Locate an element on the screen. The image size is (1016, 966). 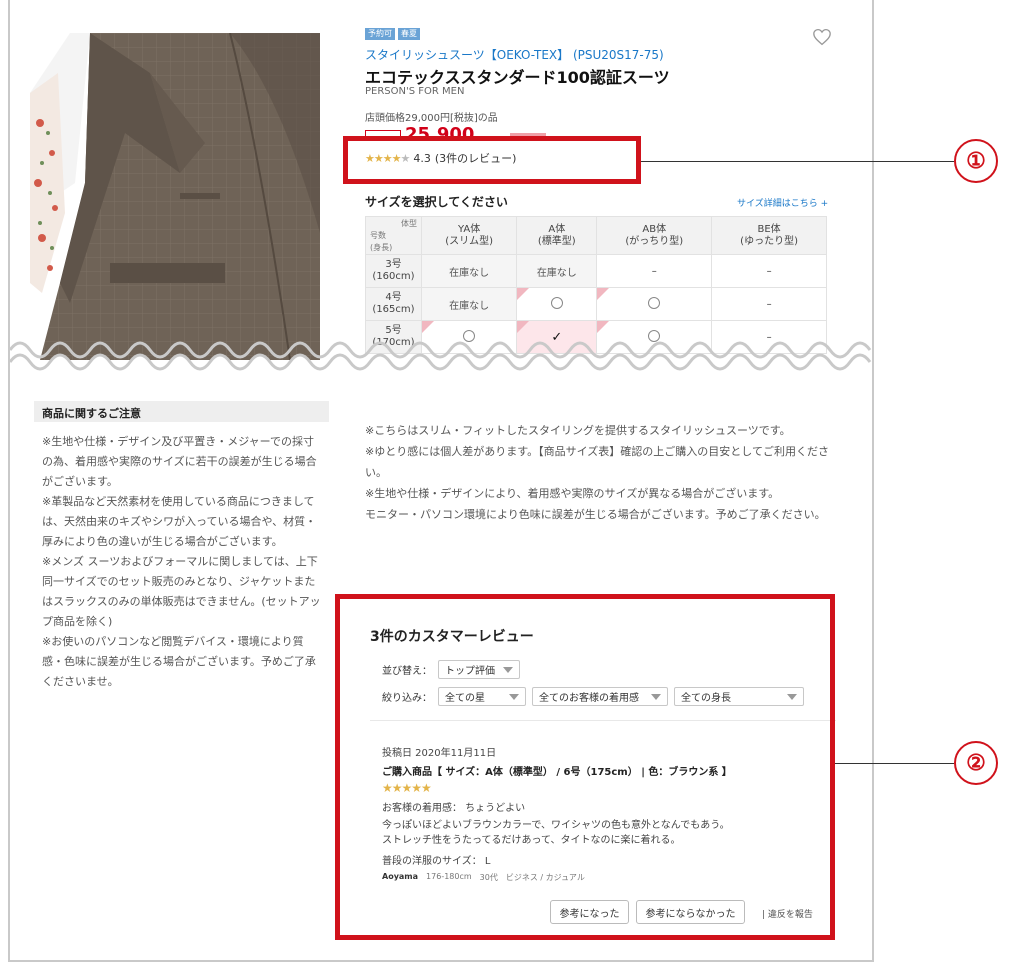
size-col-ya: YA体 (スリム型) is located at coordinates (469, 235).